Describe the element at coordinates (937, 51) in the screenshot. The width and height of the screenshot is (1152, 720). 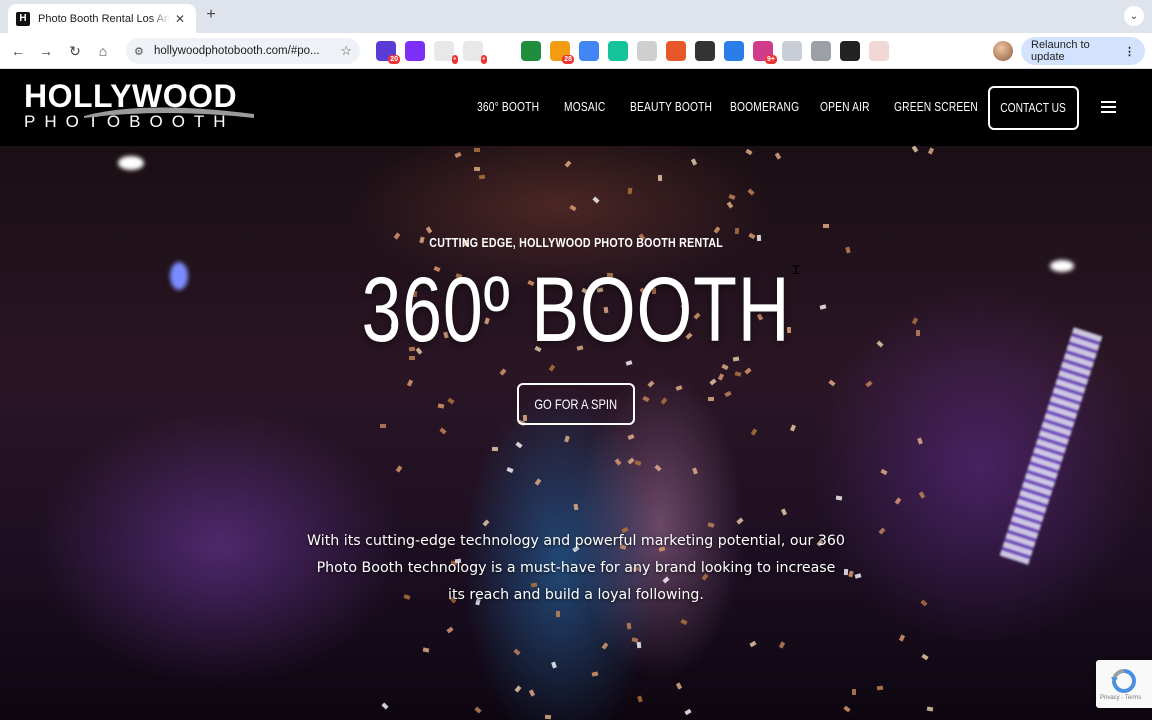
I see `media-extension-icon` at that location.